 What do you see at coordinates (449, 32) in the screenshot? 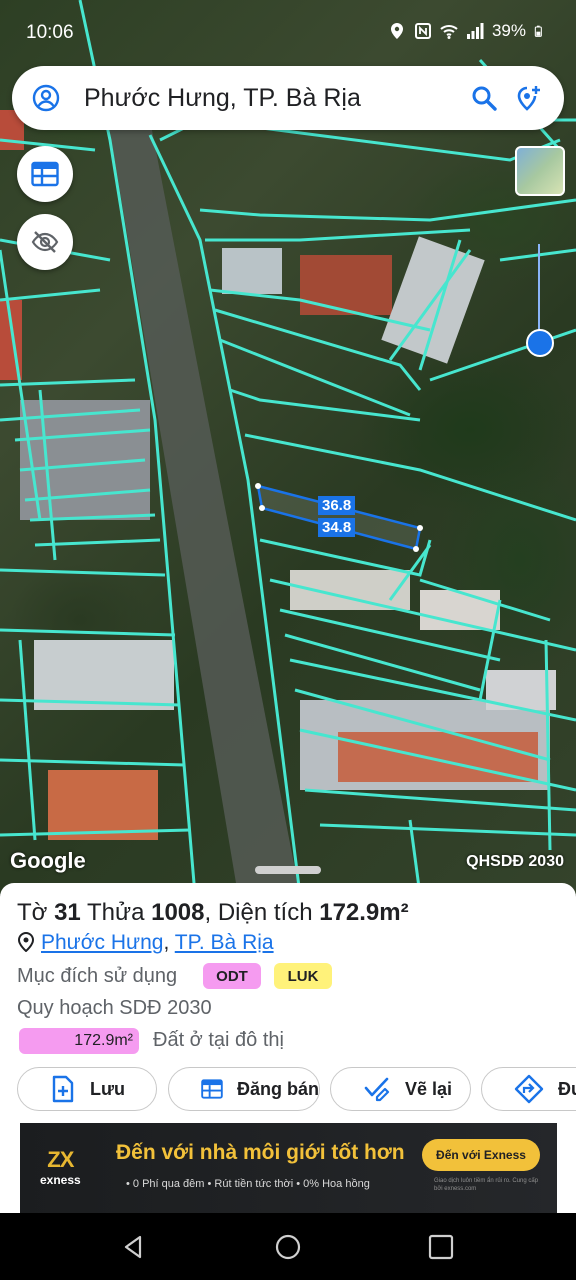
I see `wifi-icon` at bounding box center [449, 32].